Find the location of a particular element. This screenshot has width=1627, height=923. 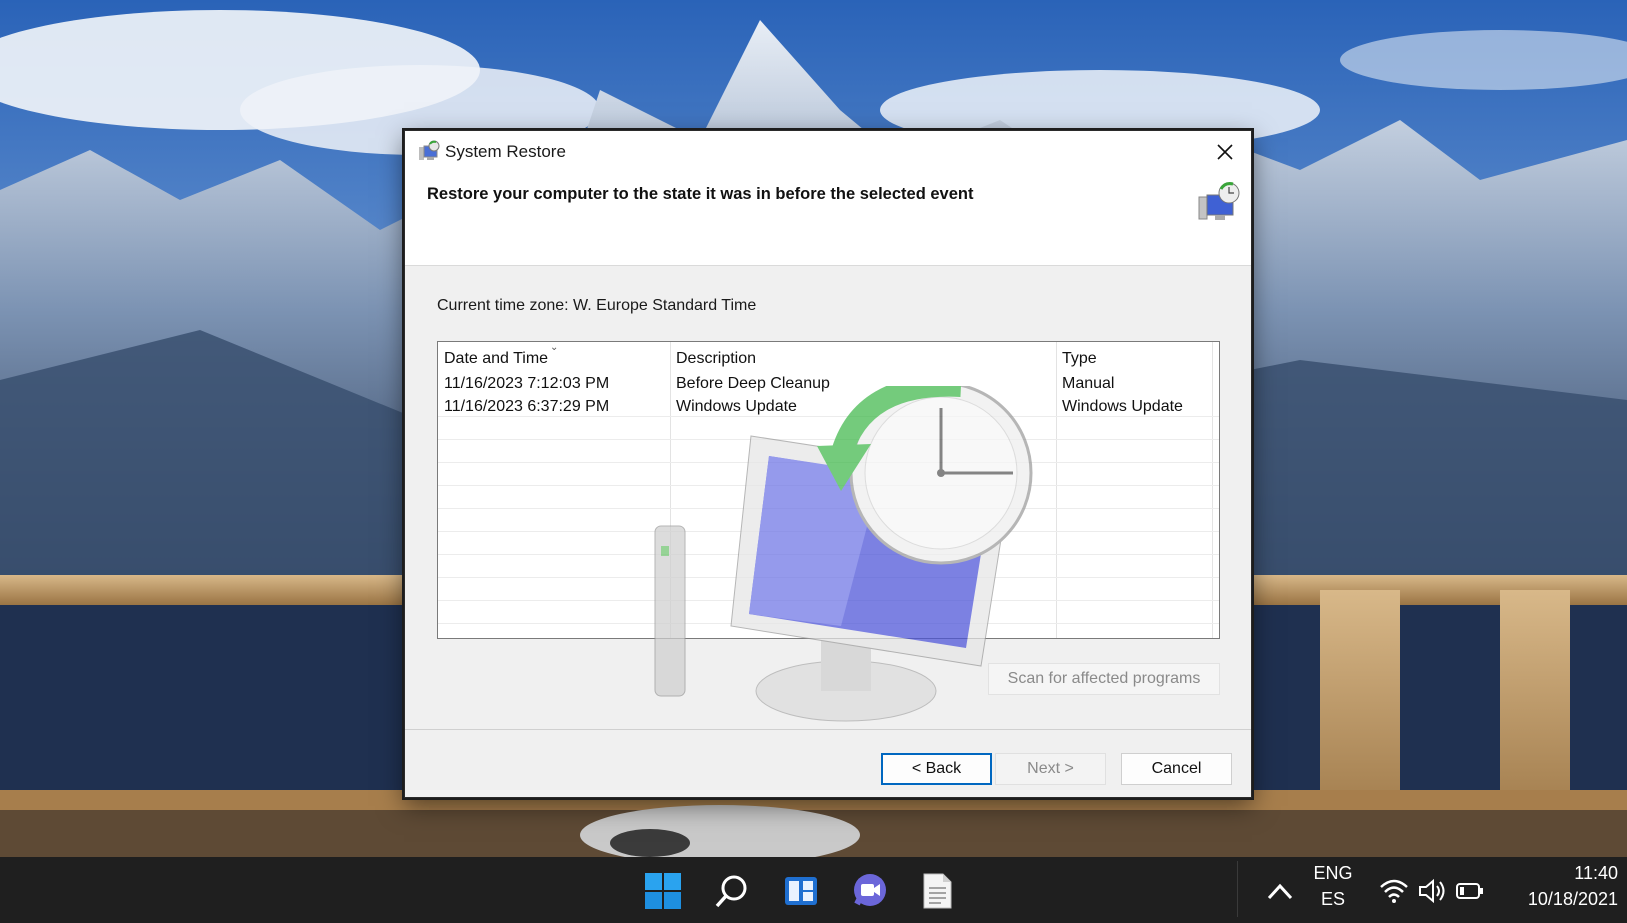

battery-icon is located at coordinates (1469, 891).